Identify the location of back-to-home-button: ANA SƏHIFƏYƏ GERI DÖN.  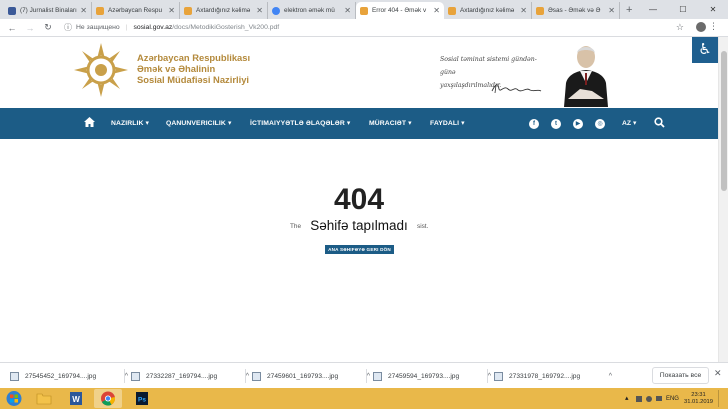
(359, 249).